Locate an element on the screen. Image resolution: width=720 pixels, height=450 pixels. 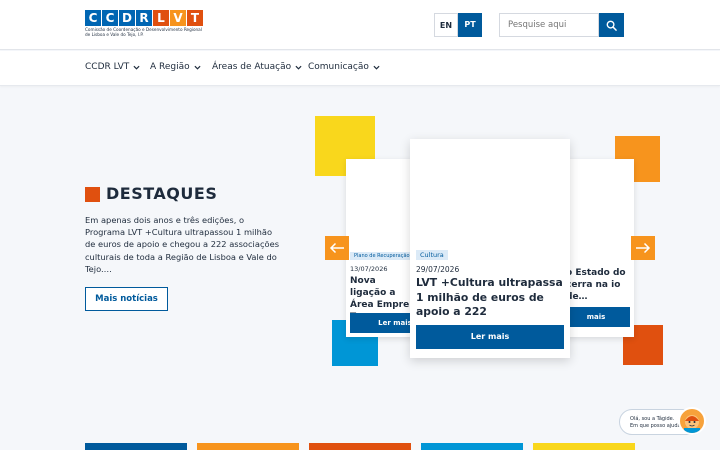
nav-item-comunicacao: Comunicação is located at coordinates (344, 67).